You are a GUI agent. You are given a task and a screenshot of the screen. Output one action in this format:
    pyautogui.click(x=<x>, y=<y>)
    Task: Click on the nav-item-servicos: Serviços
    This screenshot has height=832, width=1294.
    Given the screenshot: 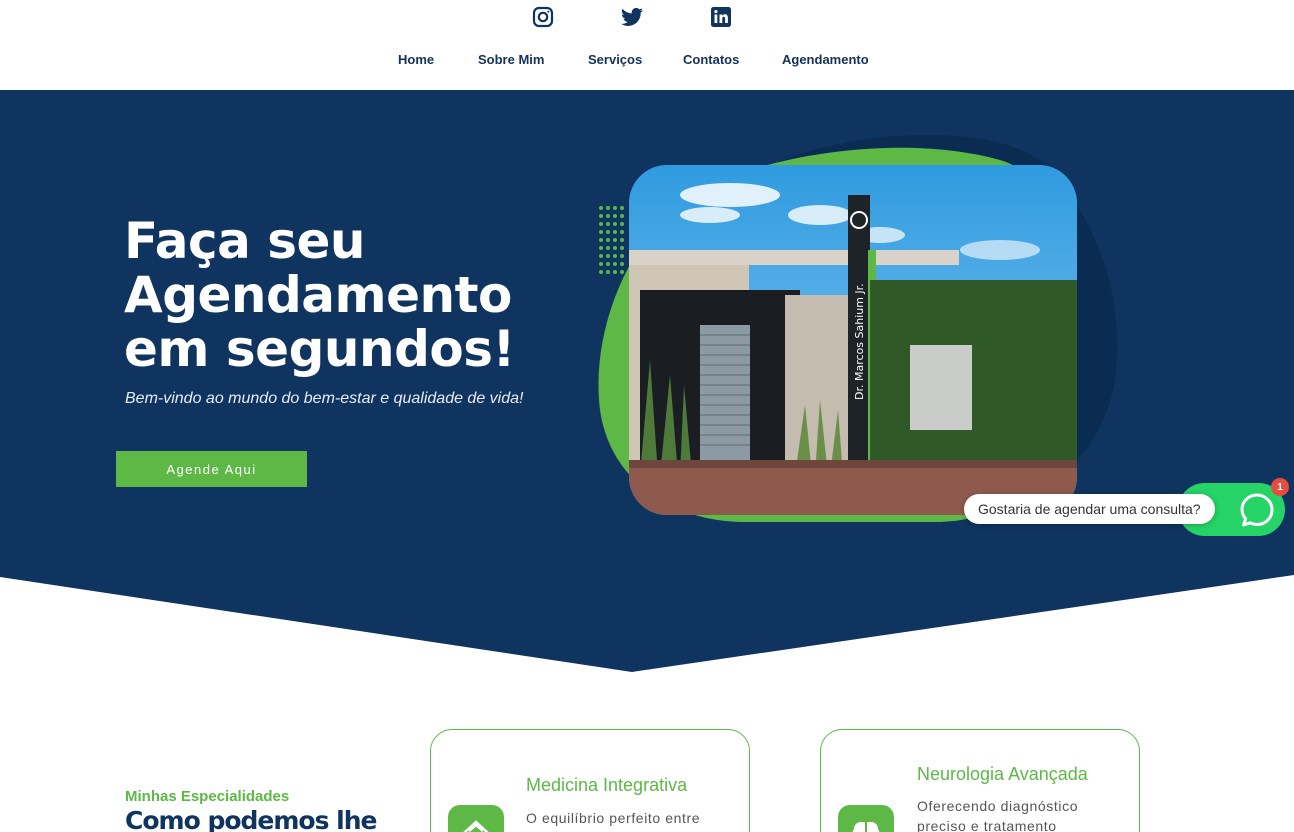 What is the action you would take?
    pyautogui.click(x=615, y=59)
    